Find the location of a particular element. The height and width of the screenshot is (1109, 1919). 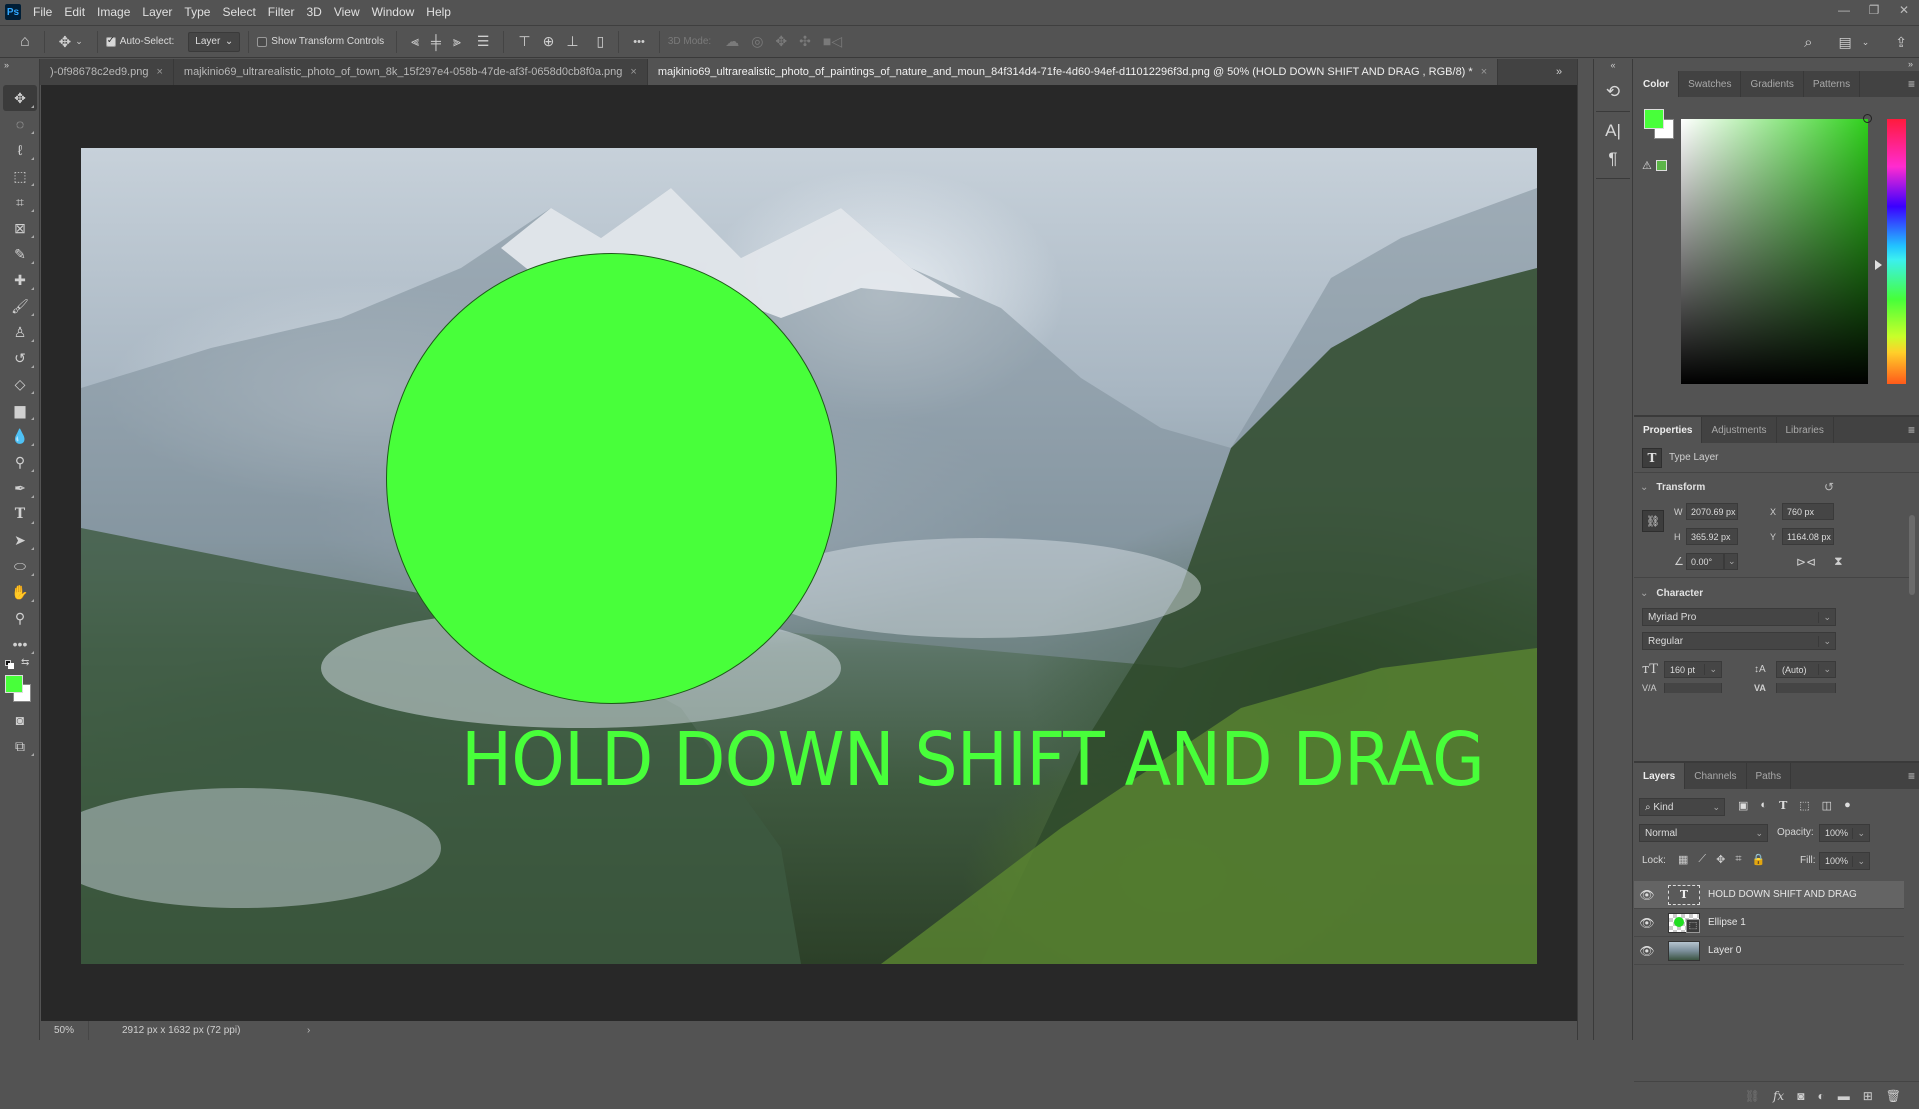

eraser-tool: ◇ is located at coordinates (20, 384).